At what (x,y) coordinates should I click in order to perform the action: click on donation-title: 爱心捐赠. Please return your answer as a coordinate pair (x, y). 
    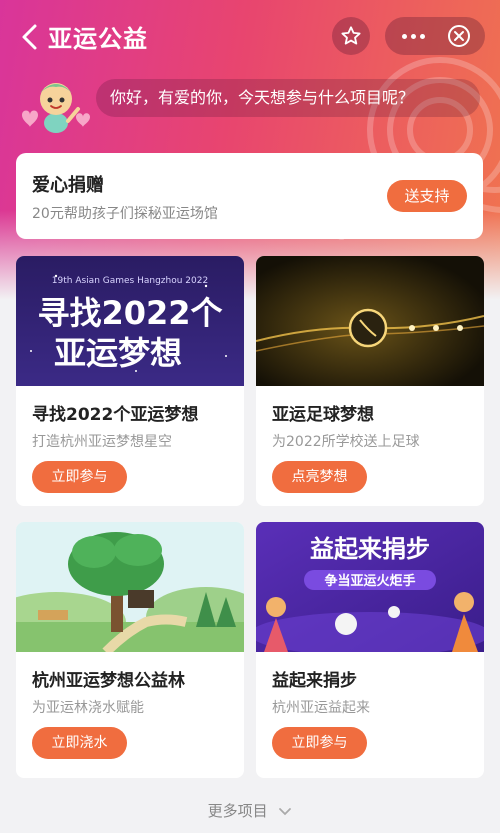
    Looking at the image, I should click on (68, 185).